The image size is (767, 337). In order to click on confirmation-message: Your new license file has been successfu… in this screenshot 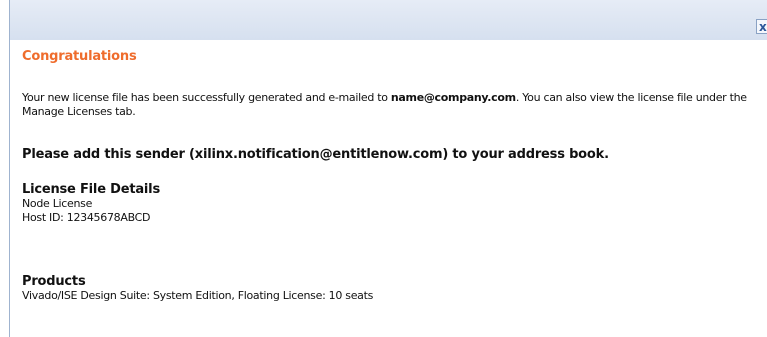, I will do `click(392, 105)`.